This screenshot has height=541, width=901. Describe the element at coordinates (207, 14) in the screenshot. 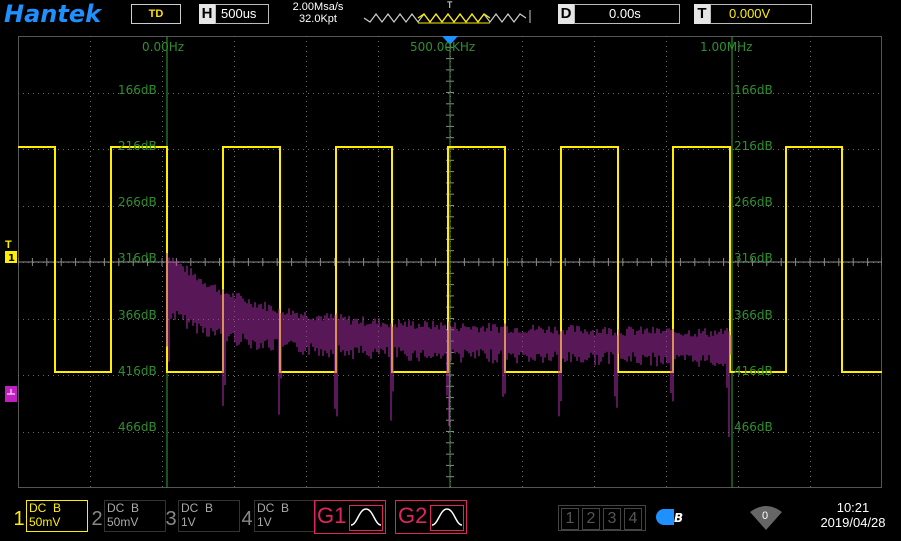

I see `horizontal-label: H` at that location.